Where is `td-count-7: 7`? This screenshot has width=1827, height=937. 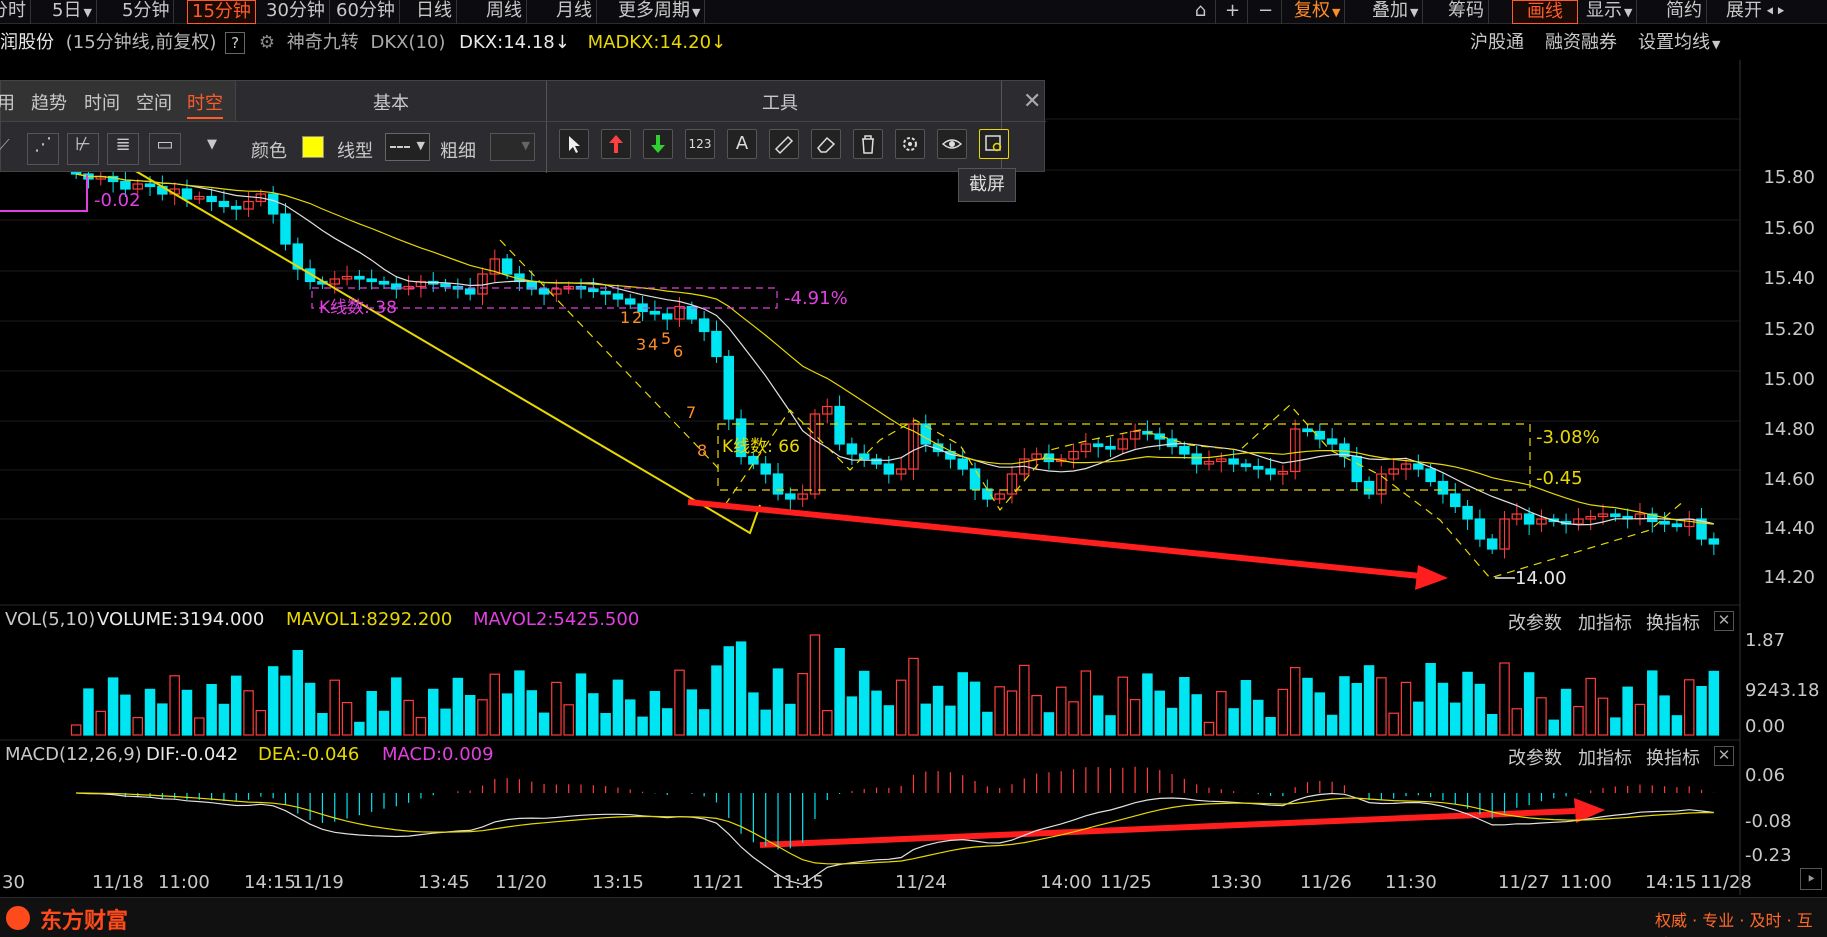
td-count-7: 7 is located at coordinates (691, 412).